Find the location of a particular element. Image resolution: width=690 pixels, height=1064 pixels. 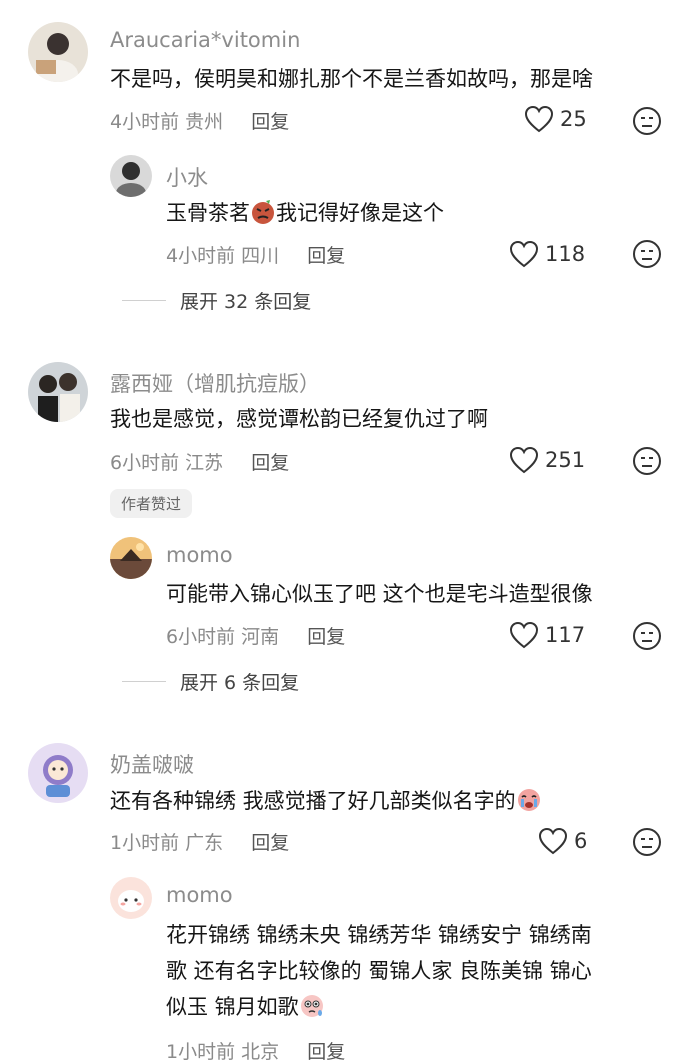

comment-meta: 4小时前 四川 回复 is located at coordinates (255, 254).